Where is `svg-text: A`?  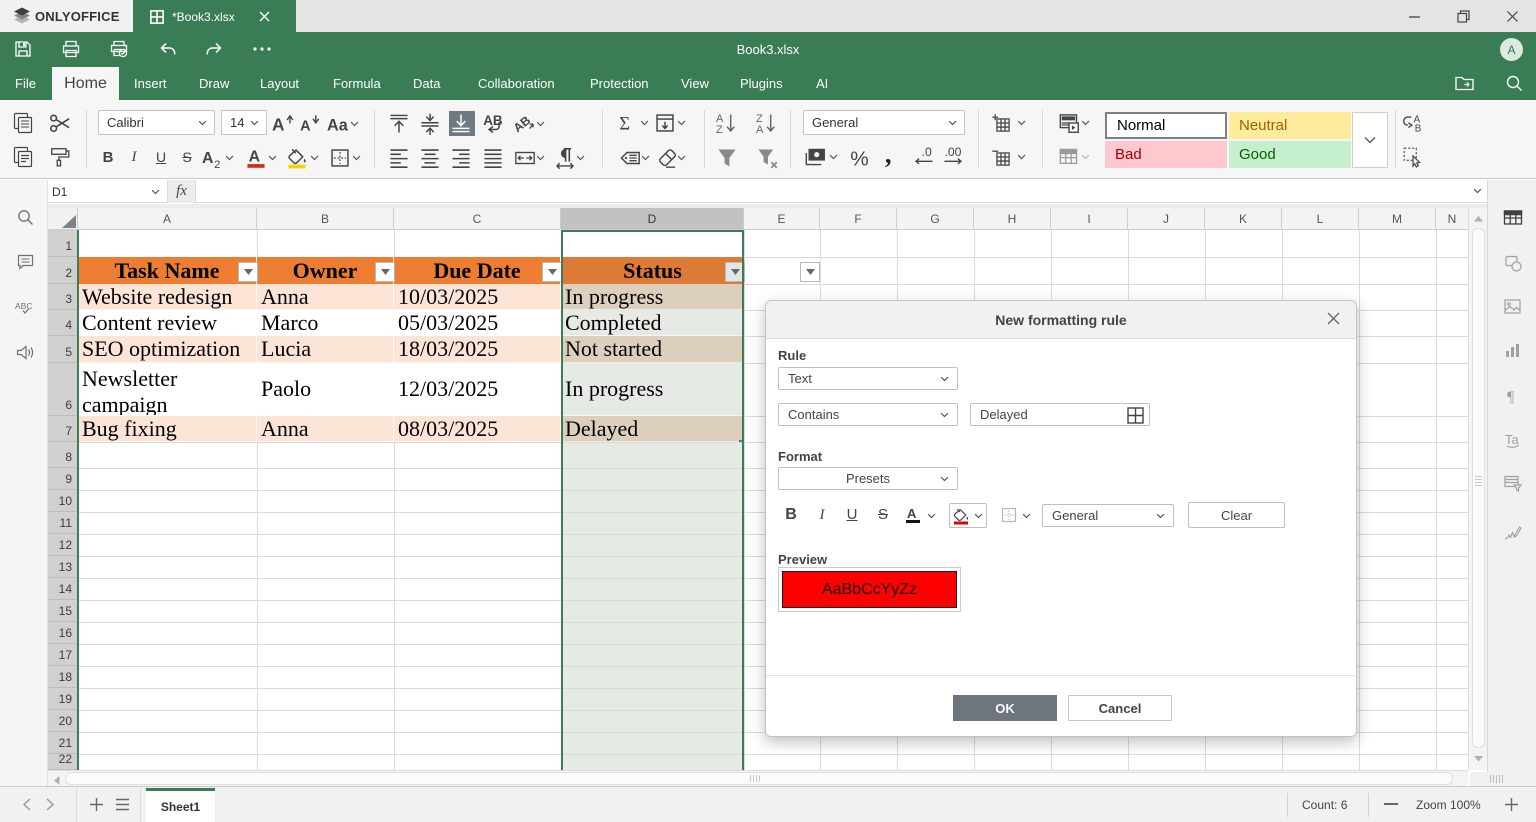 svg-text: A is located at coordinates (912, 513).